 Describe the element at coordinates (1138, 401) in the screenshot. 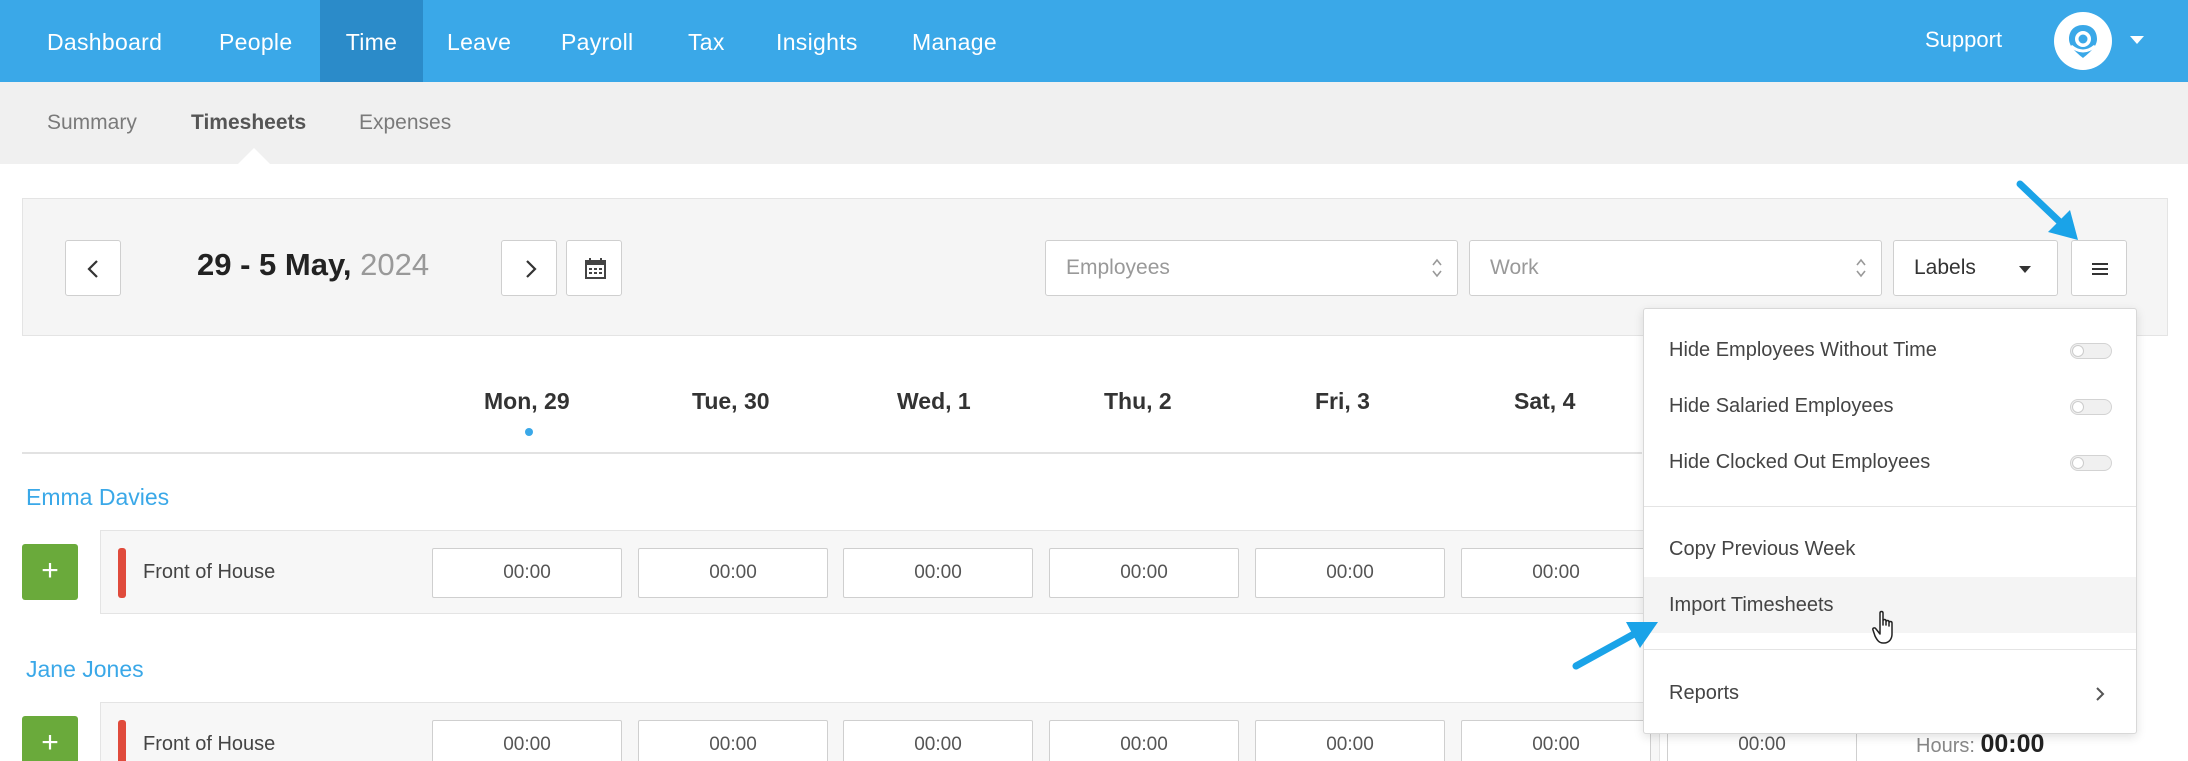

I see `day-header: Thu, 2` at that location.